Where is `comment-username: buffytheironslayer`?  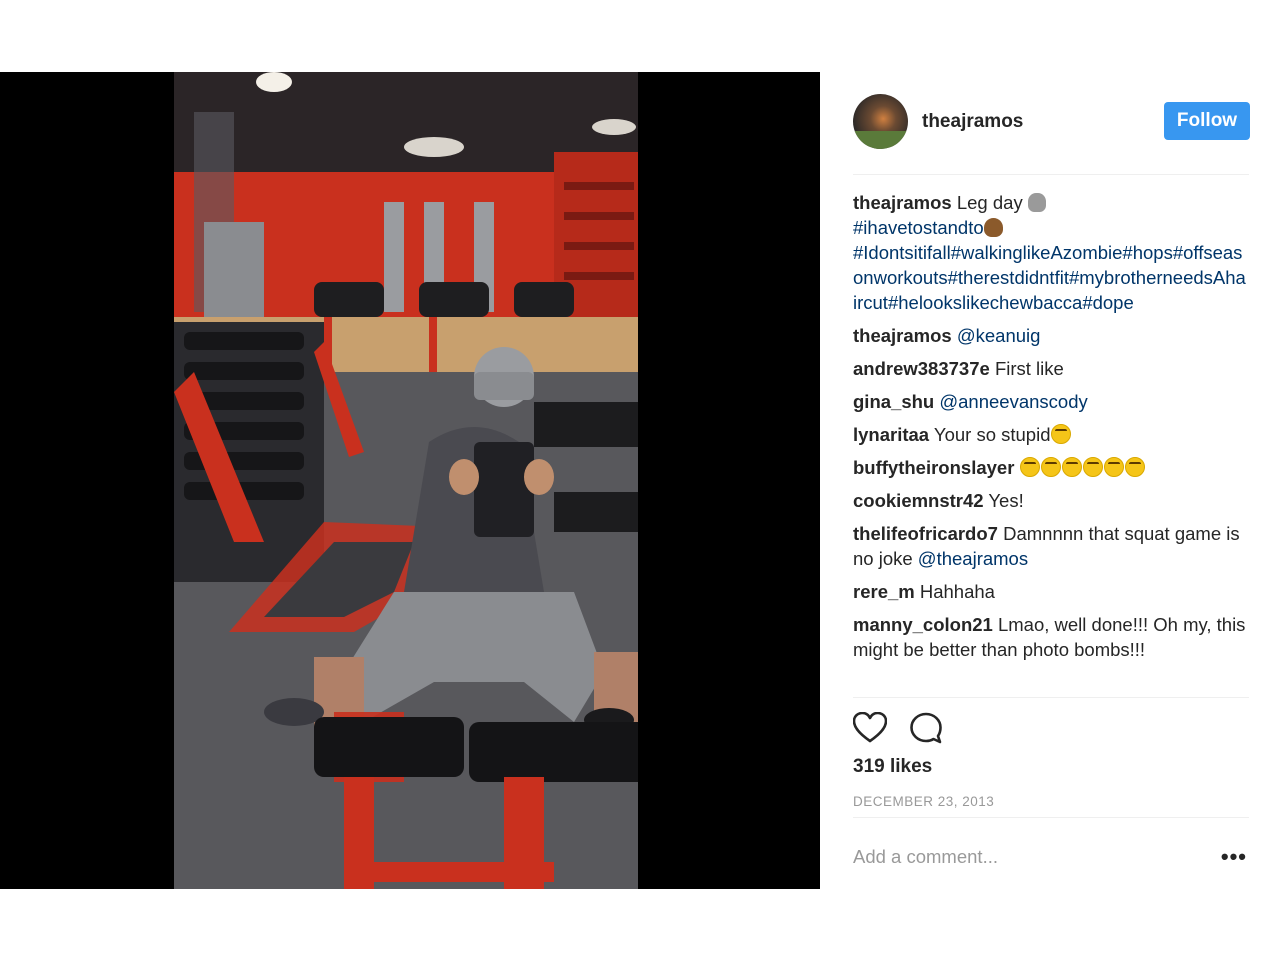
comment-username: buffytheironslayer is located at coordinates (933, 467).